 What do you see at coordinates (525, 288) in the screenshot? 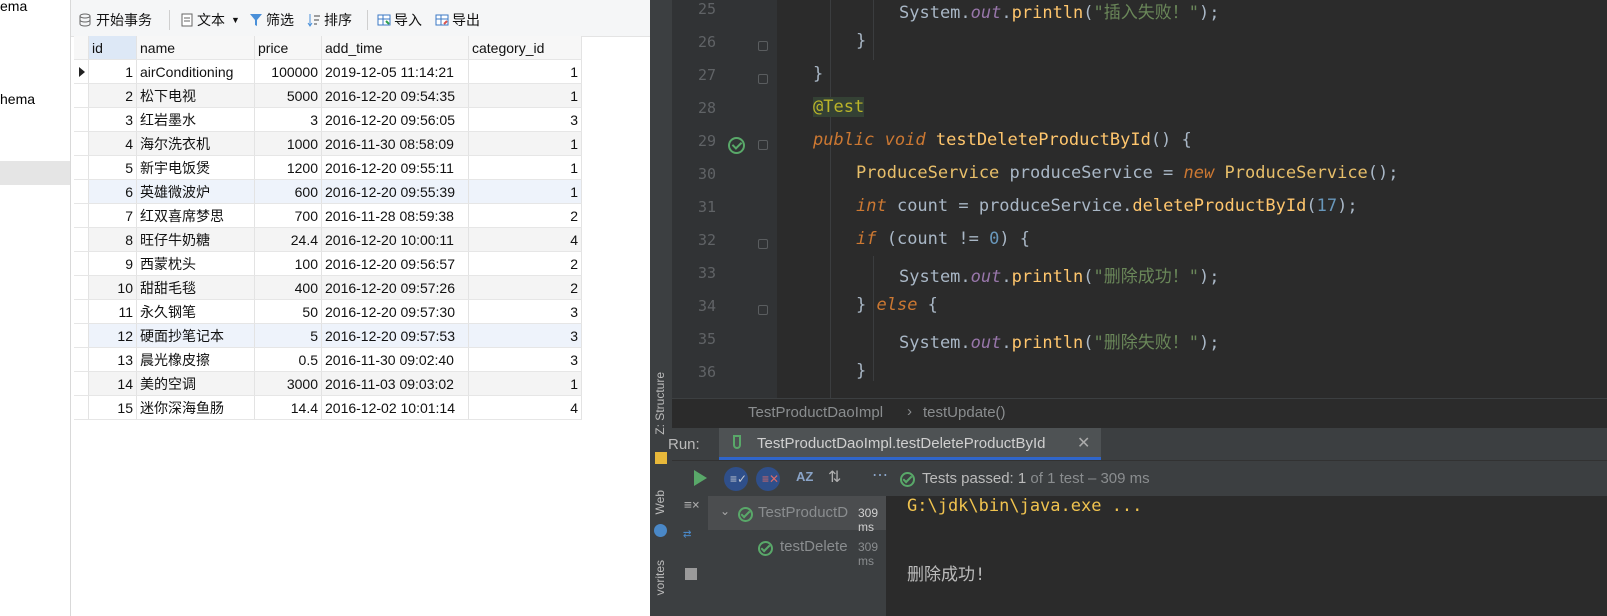
I see `cell-category-id: 2` at bounding box center [525, 288].